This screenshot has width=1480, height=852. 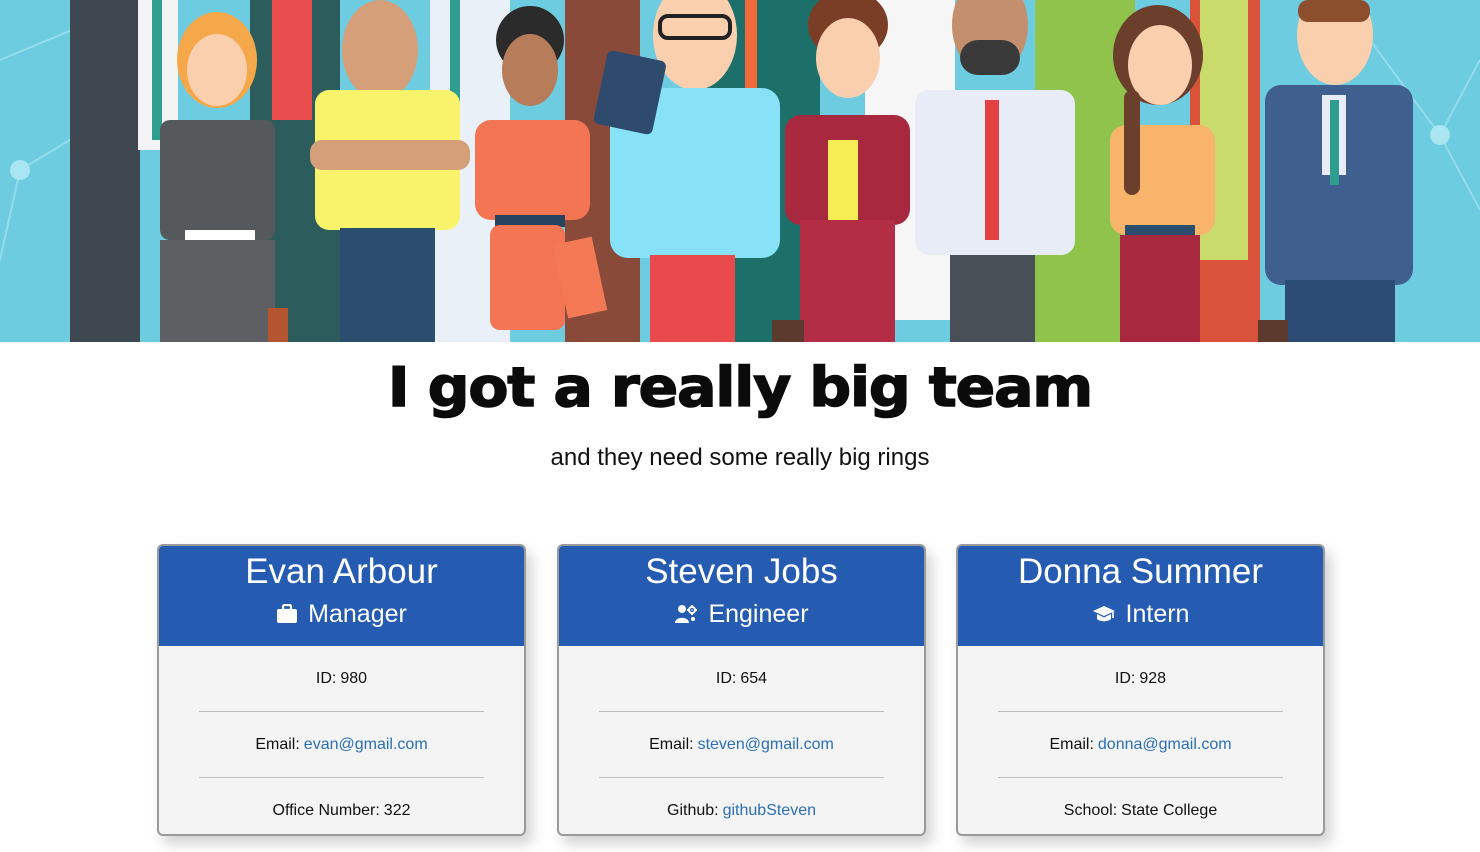 I want to click on role-label: Engineer, so click(x=758, y=614).